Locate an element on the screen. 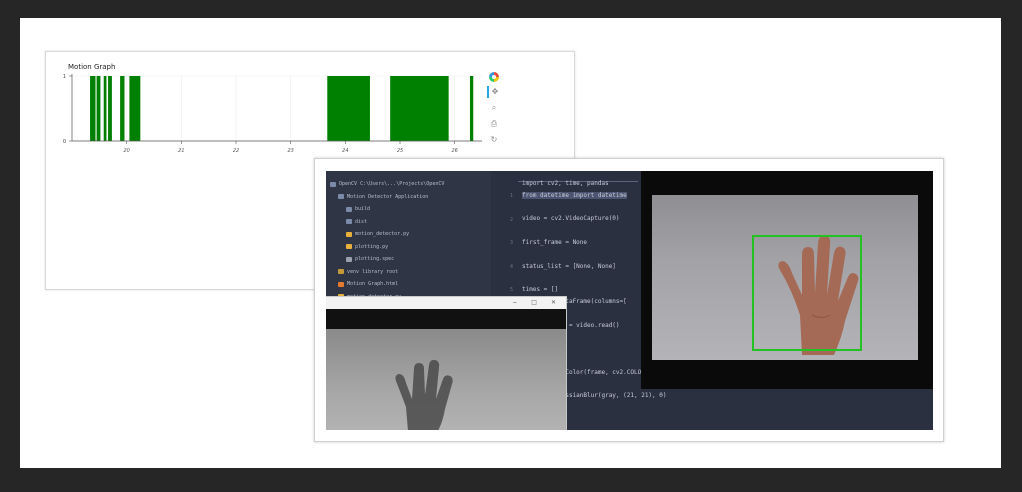 The height and width of the screenshot is (492, 1022). project-tree-item: OpenCV C:\Users\...\Projects\OpenCV is located at coordinates (387, 184).